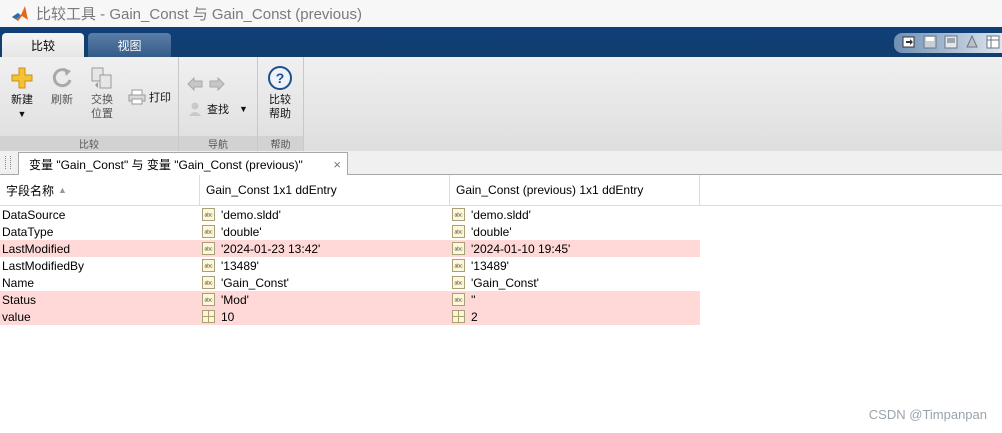 The image size is (1002, 433). I want to click on open-icon, so click(909, 42).